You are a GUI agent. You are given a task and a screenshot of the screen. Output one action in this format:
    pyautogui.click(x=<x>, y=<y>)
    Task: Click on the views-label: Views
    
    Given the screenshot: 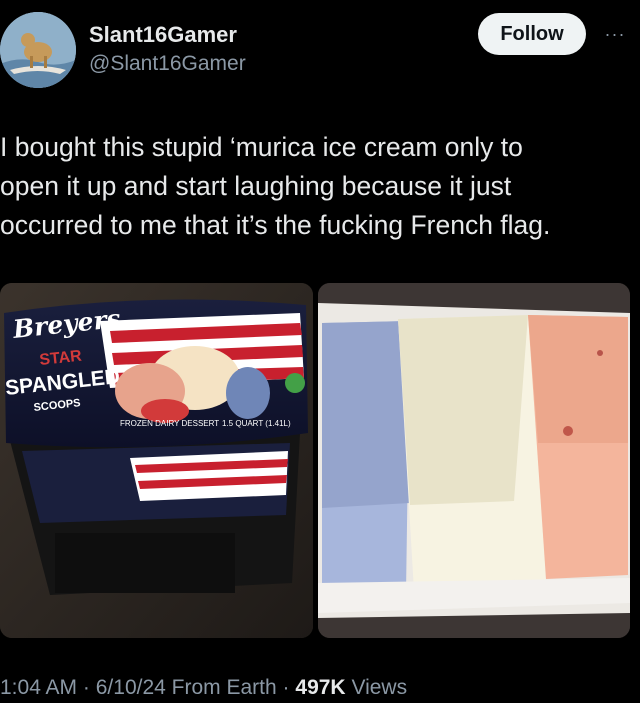 What is the action you would take?
    pyautogui.click(x=379, y=687)
    